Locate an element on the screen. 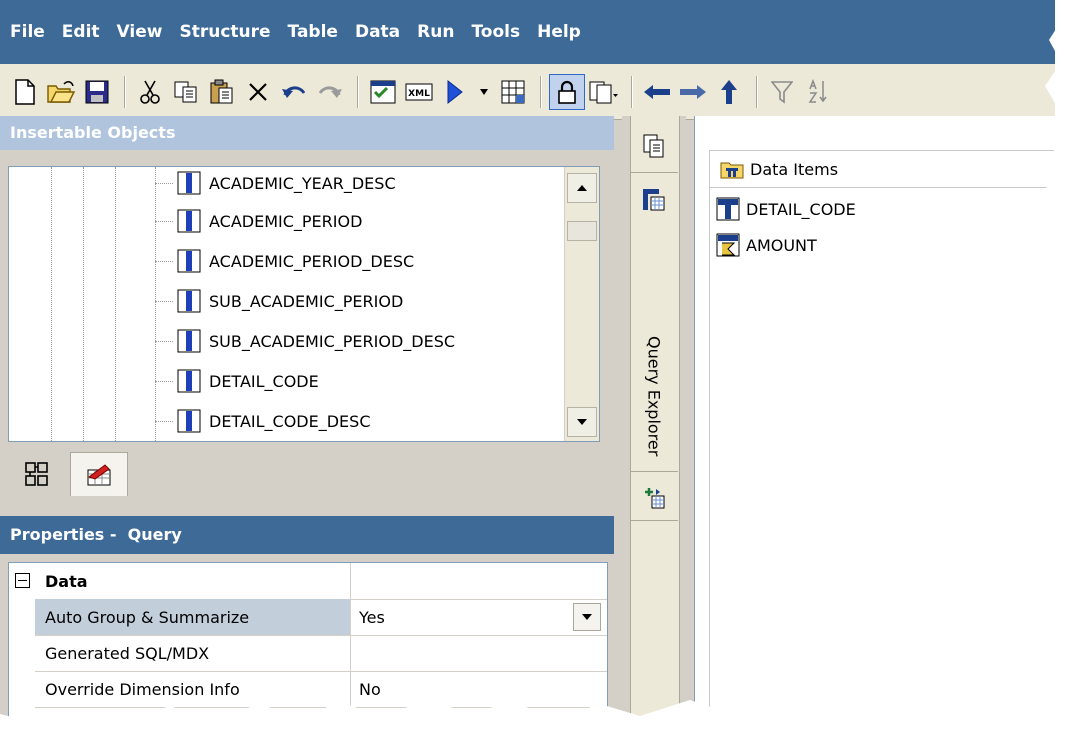  menu-tools: Tools is located at coordinates (495, 32).